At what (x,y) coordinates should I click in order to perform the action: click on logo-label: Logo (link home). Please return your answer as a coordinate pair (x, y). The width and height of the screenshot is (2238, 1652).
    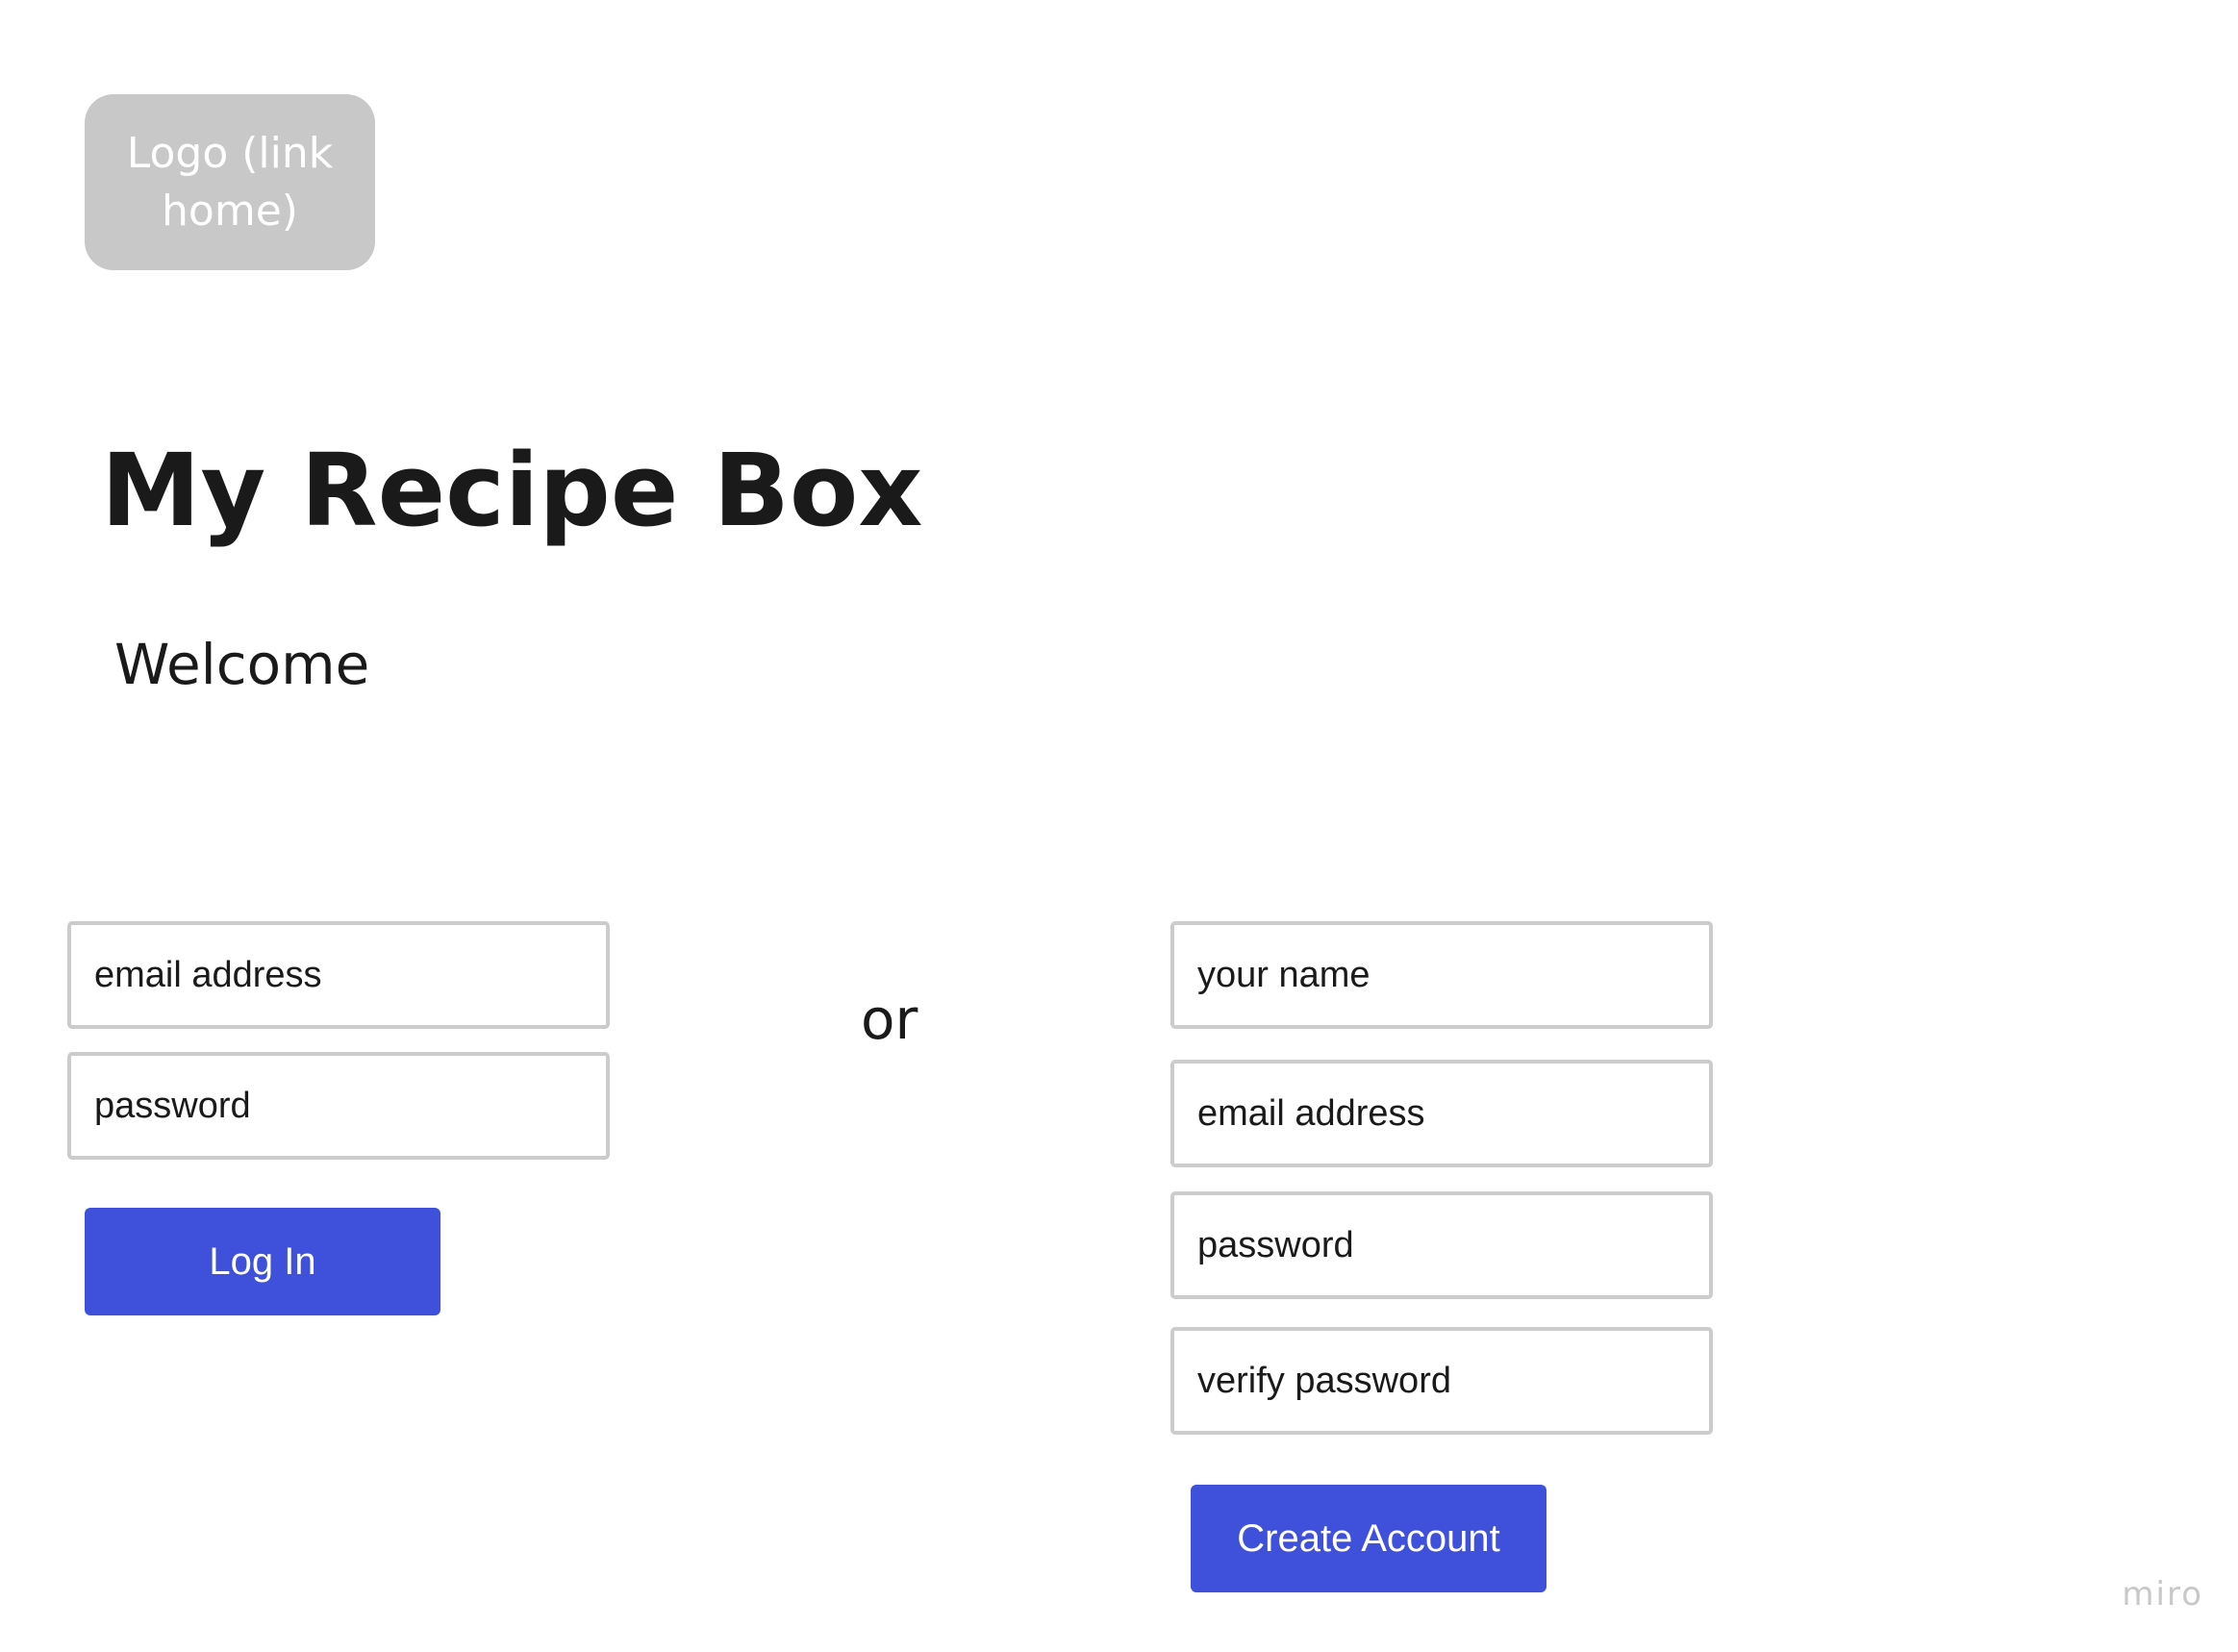
    Looking at the image, I should click on (230, 182).